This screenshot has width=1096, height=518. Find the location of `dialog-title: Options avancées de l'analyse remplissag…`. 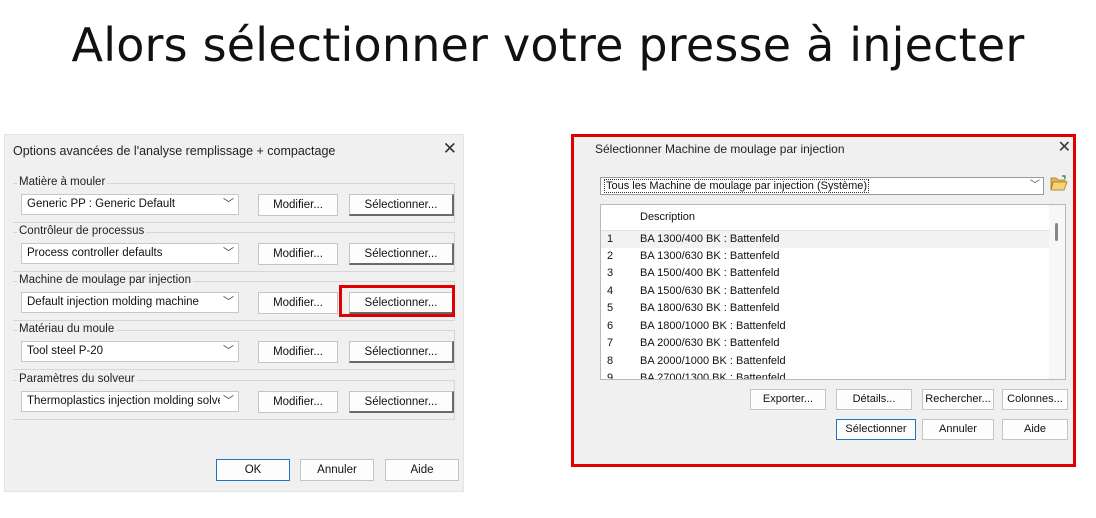

dialog-title: Options avancées de l'analyse remplissag… is located at coordinates (174, 151).